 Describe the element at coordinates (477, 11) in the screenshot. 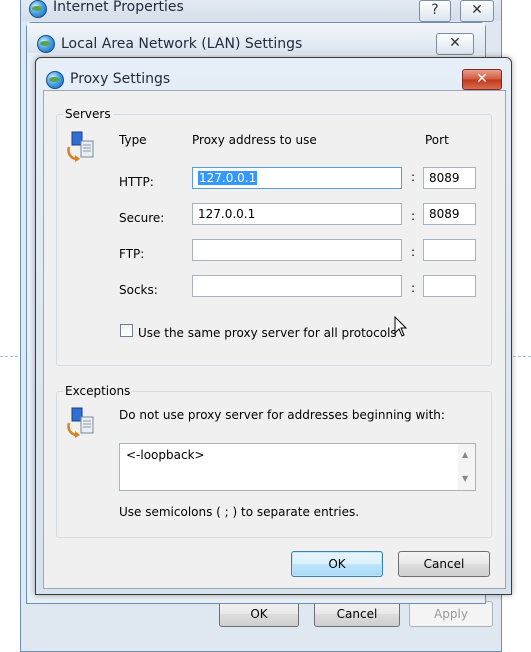

I see `internet-properties-close-button: ✕` at that location.